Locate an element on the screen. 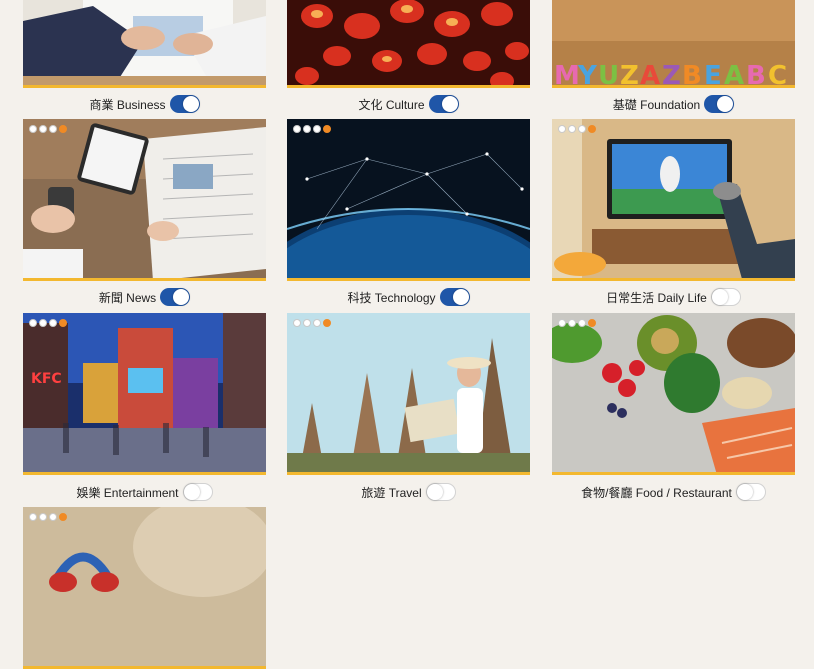 This screenshot has width=814, height=669. partial-image is located at coordinates (144, 588).